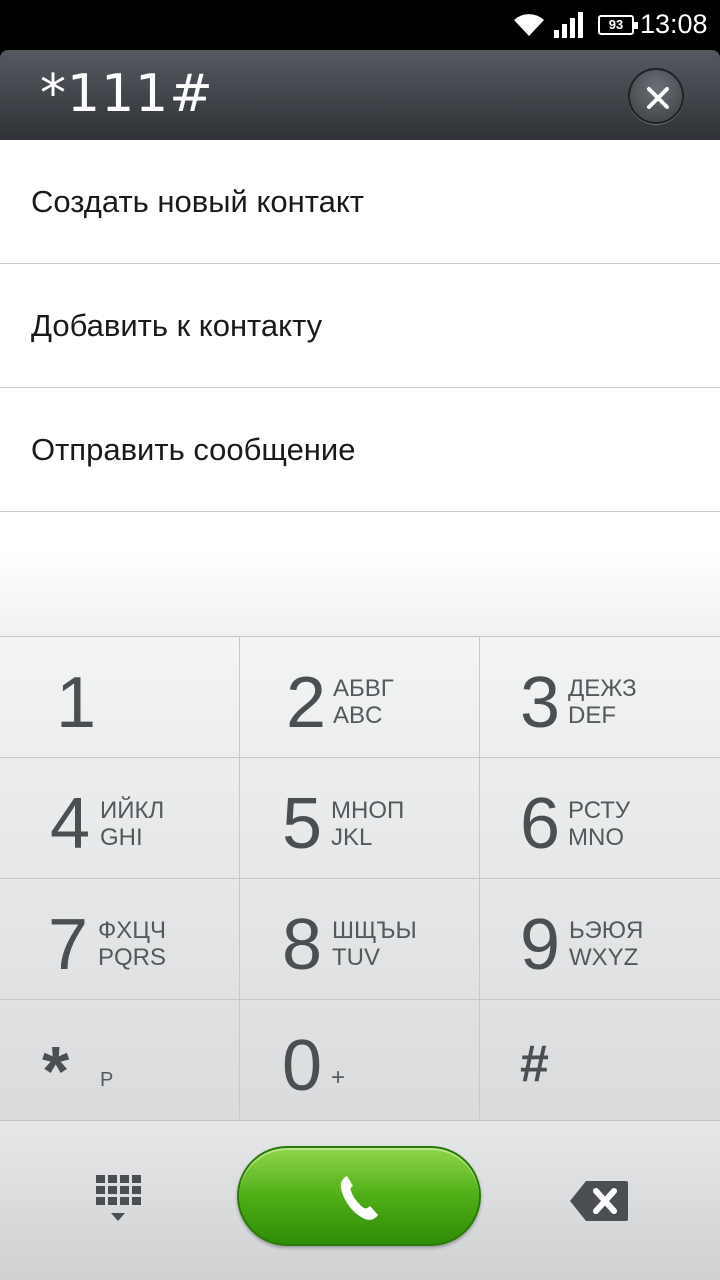 The height and width of the screenshot is (1280, 720). Describe the element at coordinates (599, 810) in the screenshot. I see `key-letters-ru: РСТУ` at that location.